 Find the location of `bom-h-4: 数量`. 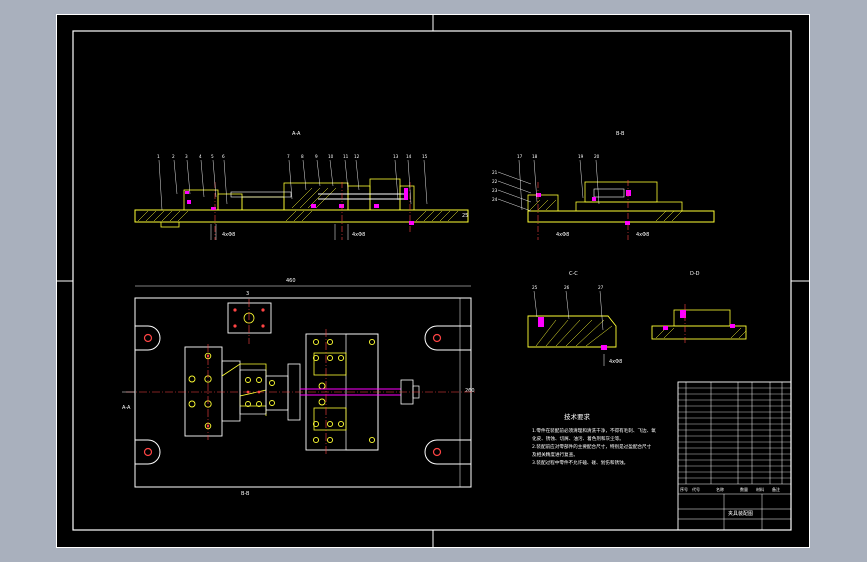

bom-h-4: 数量 is located at coordinates (744, 489).